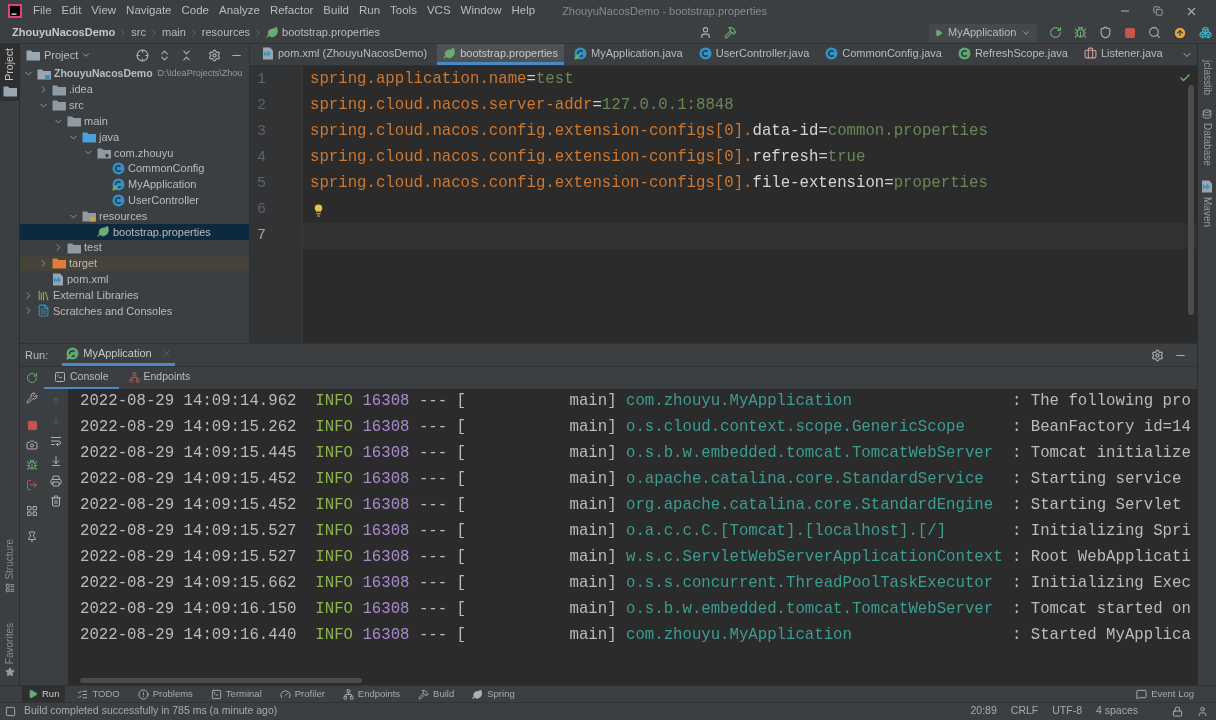 Image resolution: width=1216 pixels, height=720 pixels. Describe the element at coordinates (493, 694) in the screenshot. I see `tool-window-button: Spring` at that location.